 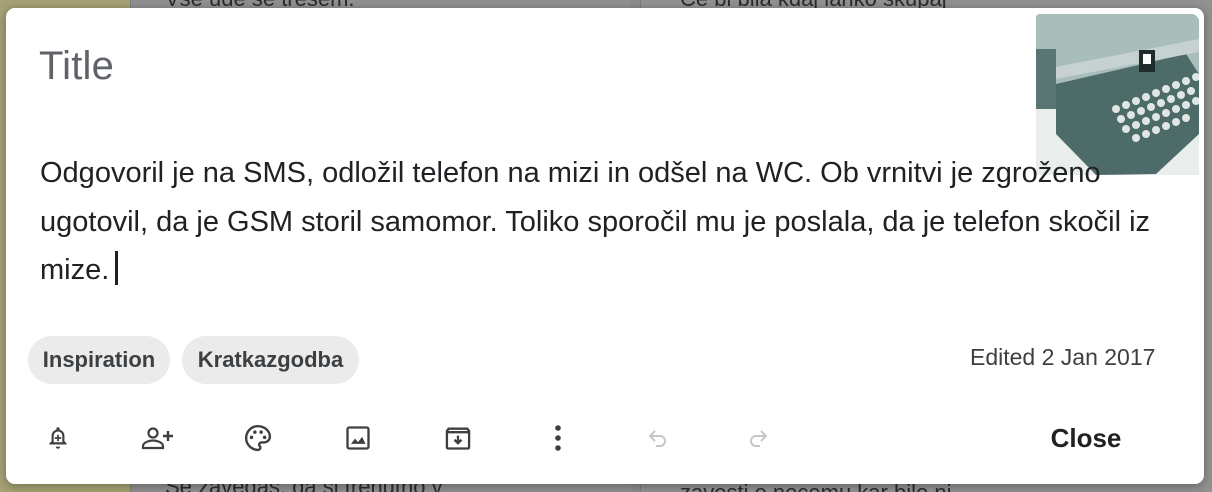 I want to click on archive-icon, so click(x=458, y=438).